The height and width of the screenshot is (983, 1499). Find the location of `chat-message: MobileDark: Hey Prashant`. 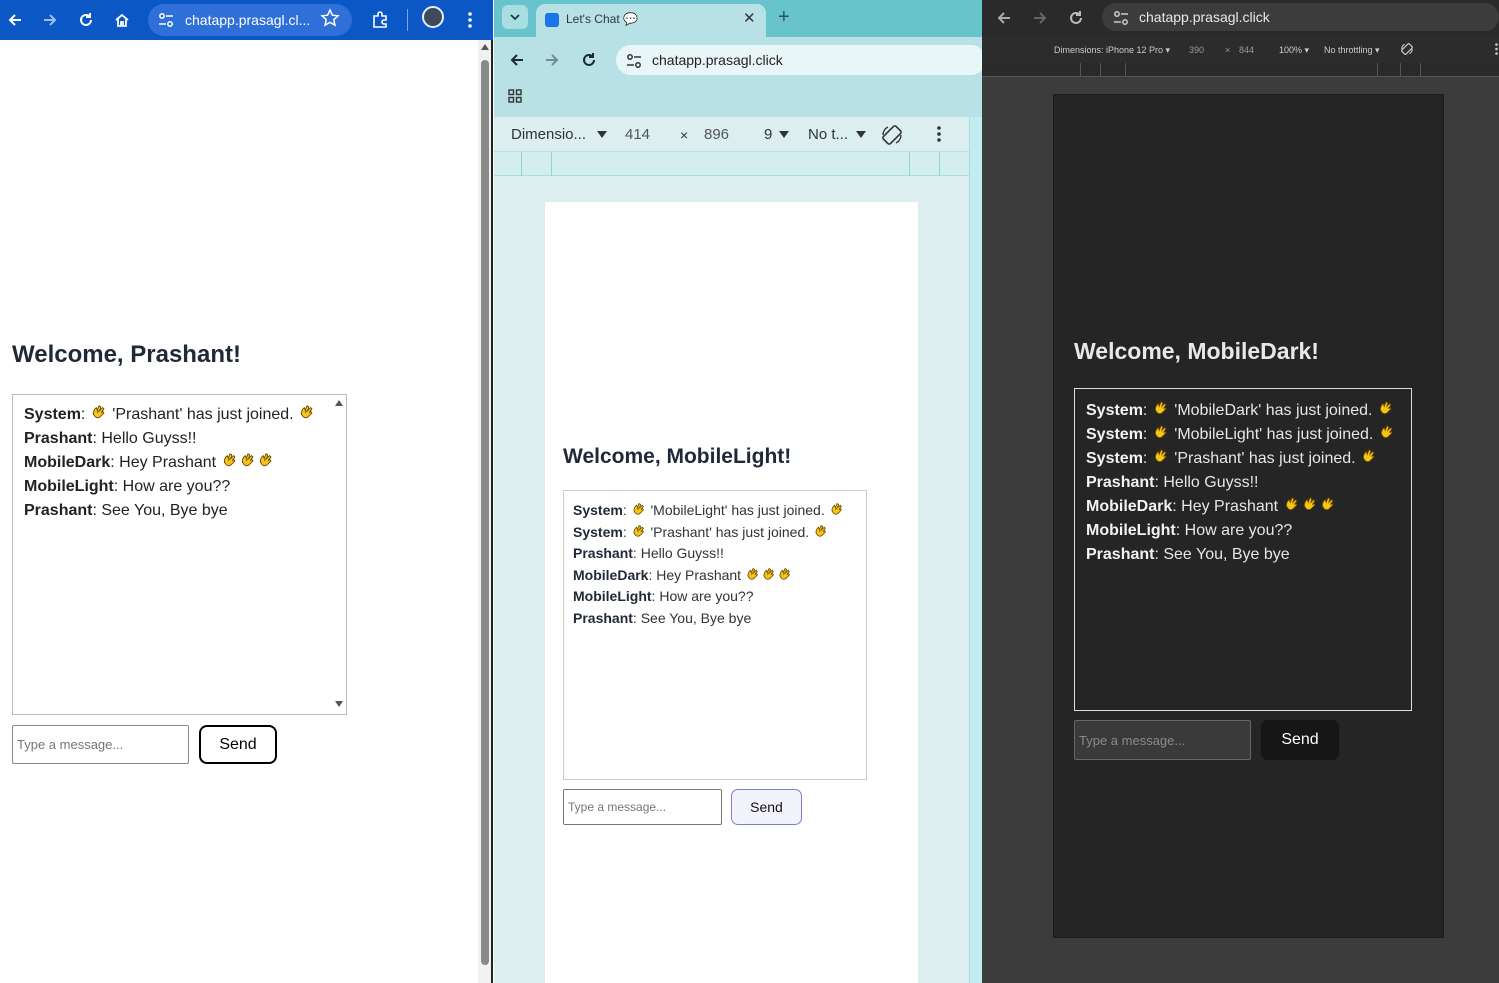

chat-message: MobileDark: Hey Prashant is located at coordinates (1248, 507).